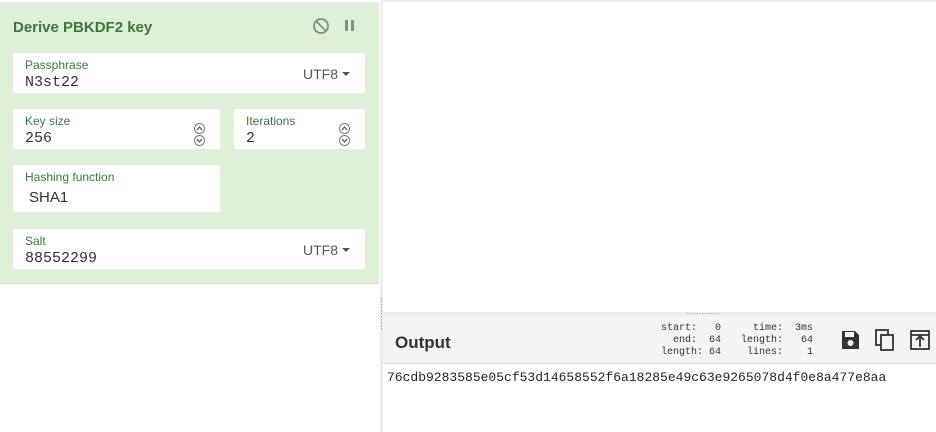 The image size is (936, 432). I want to click on pause-icon, so click(350, 26).